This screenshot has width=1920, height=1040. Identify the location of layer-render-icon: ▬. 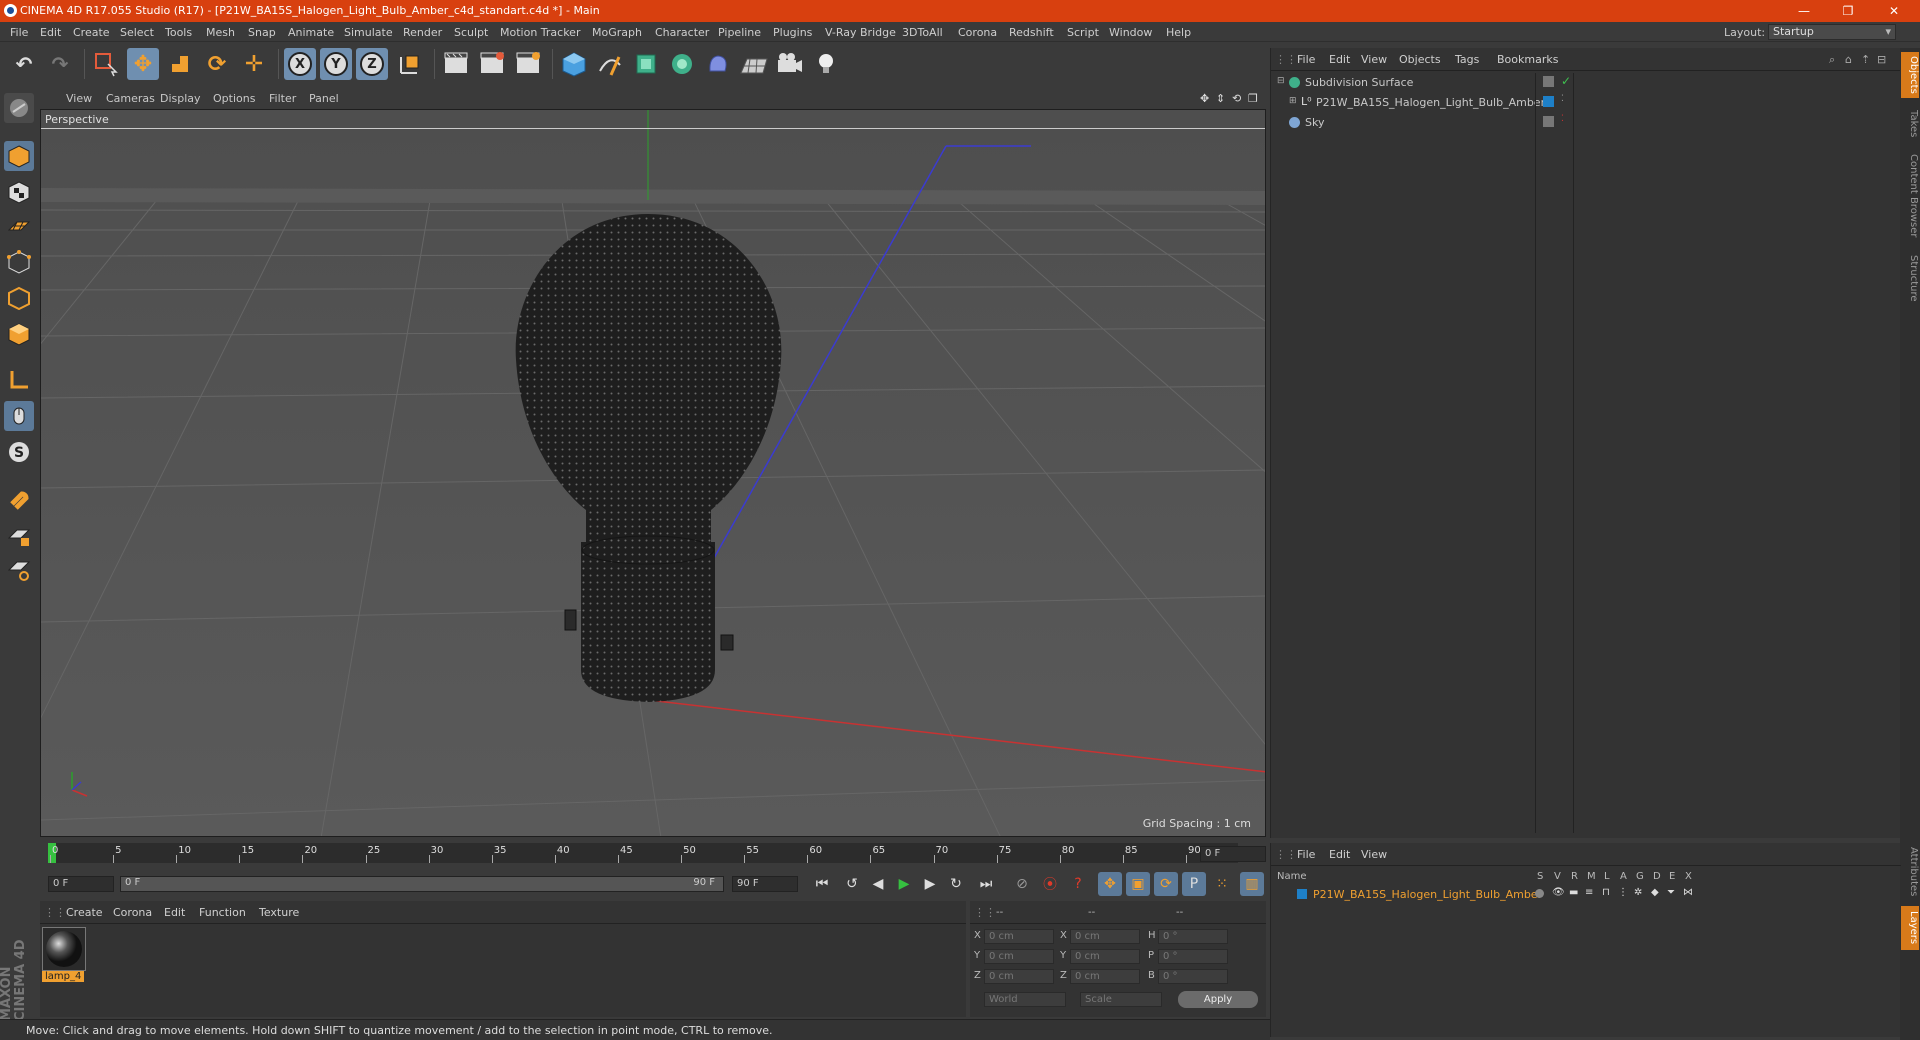
(1573, 892).